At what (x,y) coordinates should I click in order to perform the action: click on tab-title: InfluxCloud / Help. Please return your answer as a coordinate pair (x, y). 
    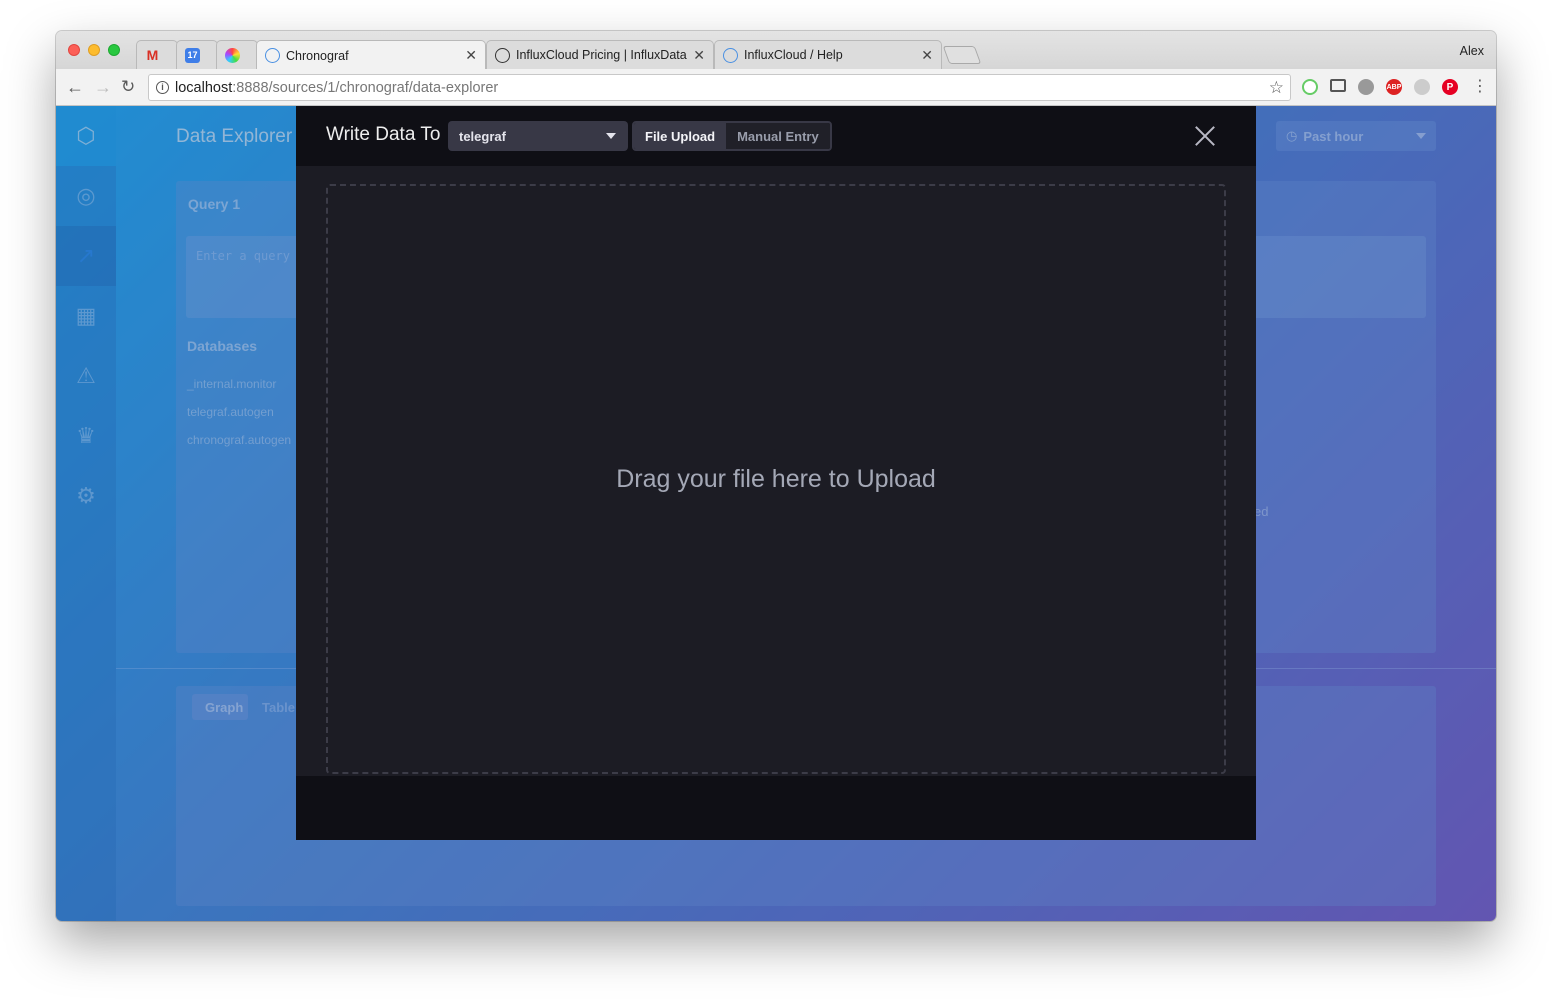
    Looking at the image, I should click on (793, 55).